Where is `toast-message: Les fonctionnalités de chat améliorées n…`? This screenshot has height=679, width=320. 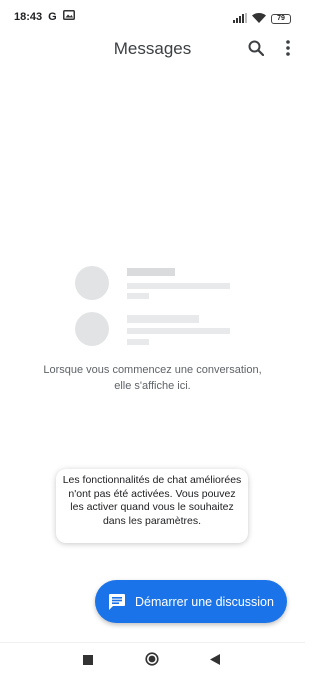
toast-message: Les fonctionnalités de chat améliorées n… is located at coordinates (152, 500).